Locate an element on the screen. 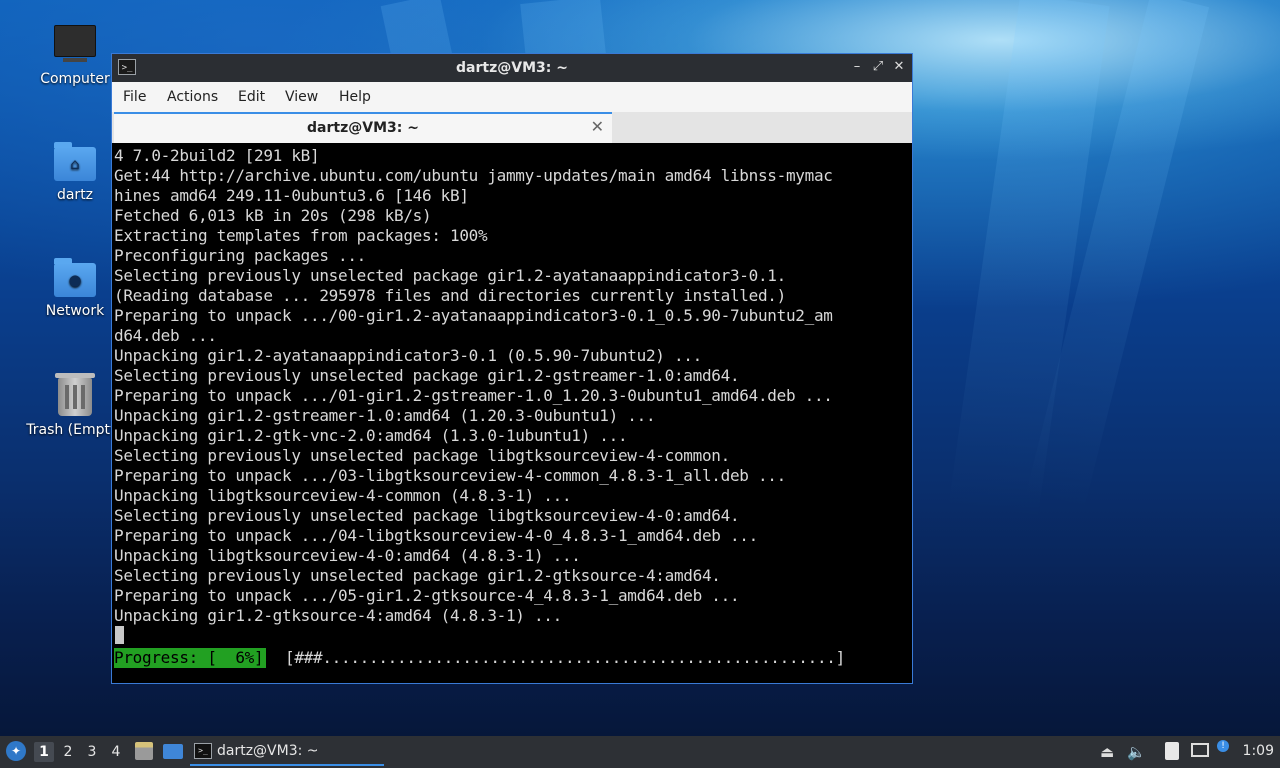 Image resolution: width=1280 pixels, height=768 pixels. workspace-4: 4 is located at coordinates (116, 752).